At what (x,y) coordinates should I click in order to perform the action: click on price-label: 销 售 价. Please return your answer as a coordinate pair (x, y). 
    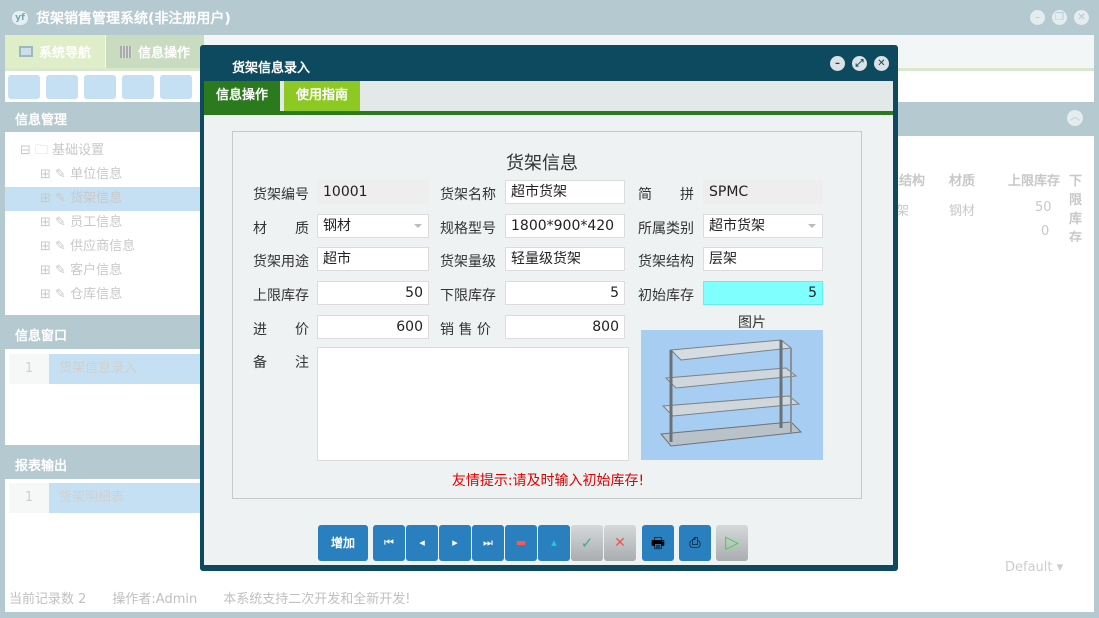
    Looking at the image, I should click on (465, 330).